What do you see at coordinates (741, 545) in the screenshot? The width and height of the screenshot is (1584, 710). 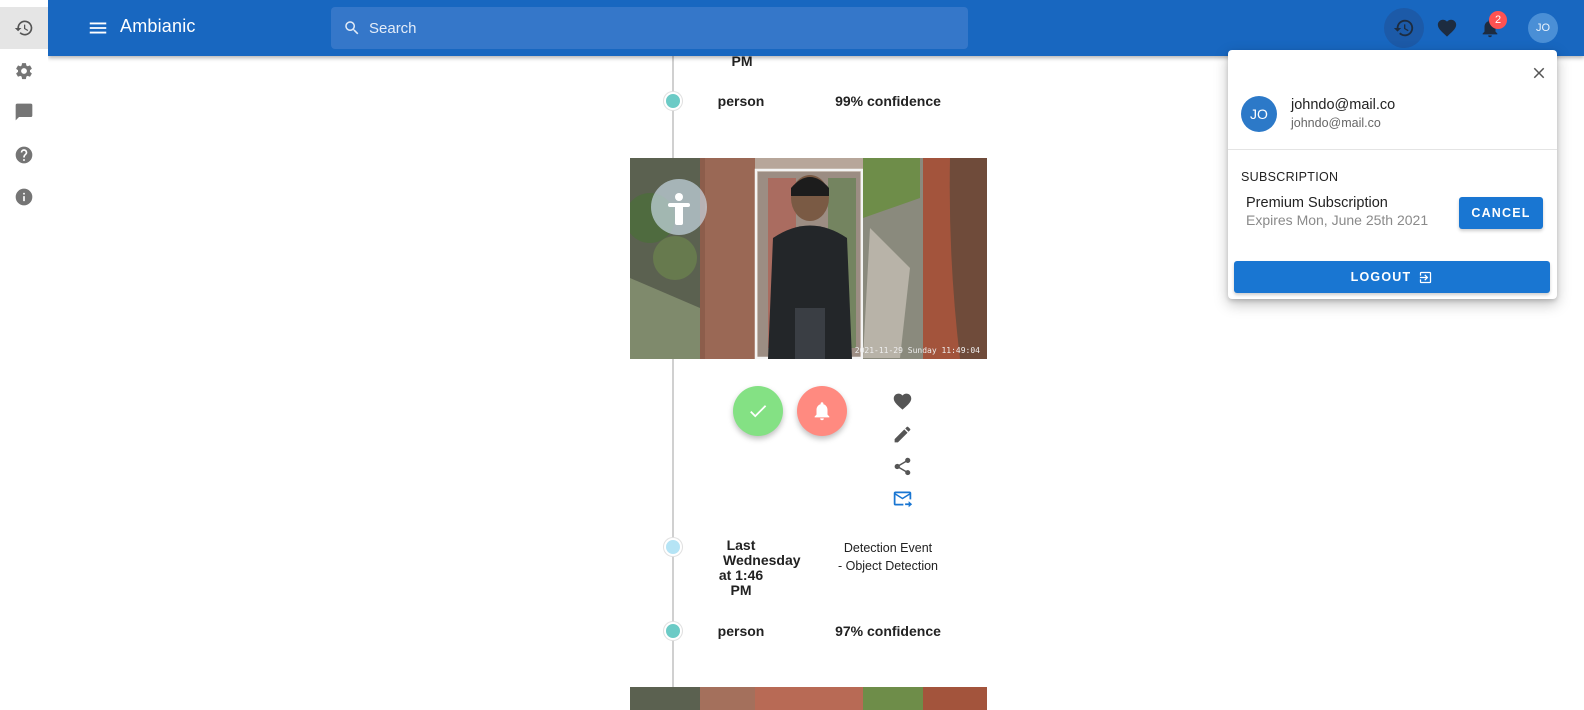 I see `event-time-line: Last` at bounding box center [741, 545].